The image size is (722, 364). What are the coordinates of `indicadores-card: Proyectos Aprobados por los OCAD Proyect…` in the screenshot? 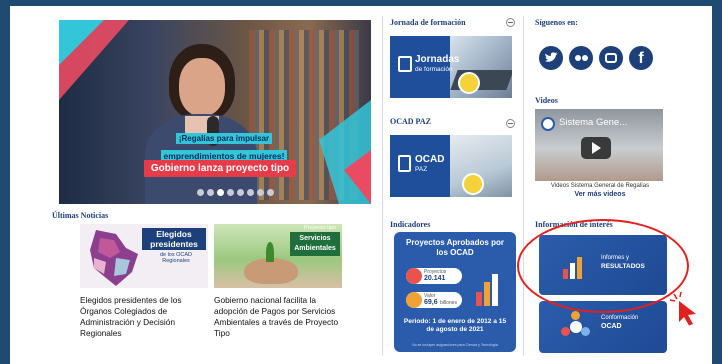 It's located at (455, 292).